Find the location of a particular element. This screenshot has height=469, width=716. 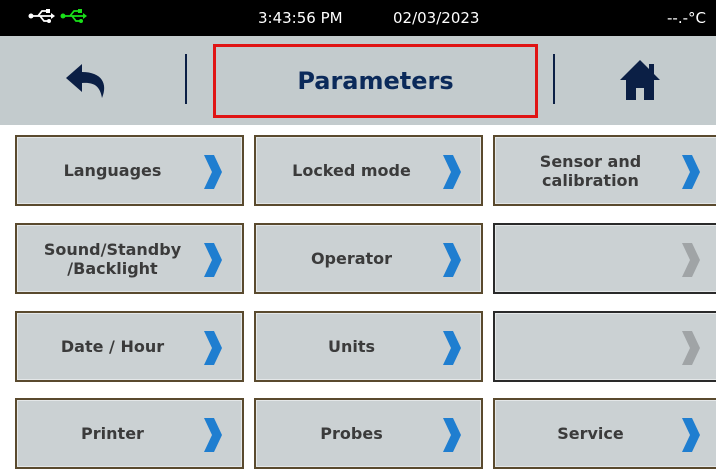

menu-tile-languages: Languages is located at coordinates (129, 170).